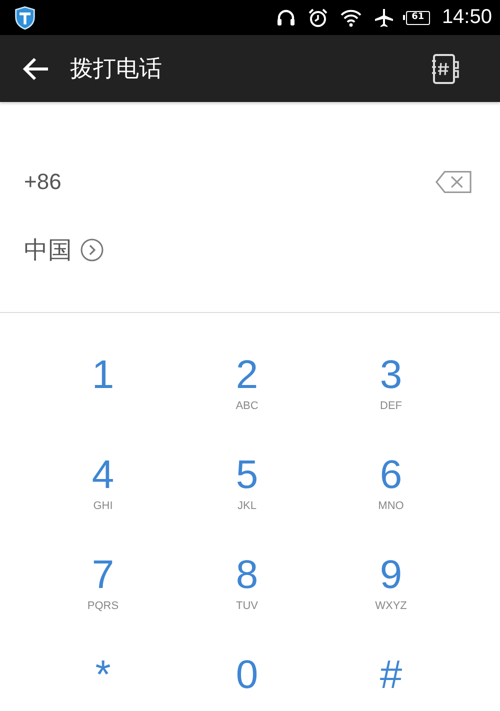 This screenshot has width=500, height=711. What do you see at coordinates (445, 68) in the screenshot?
I see `dialpad-book-icon` at bounding box center [445, 68].